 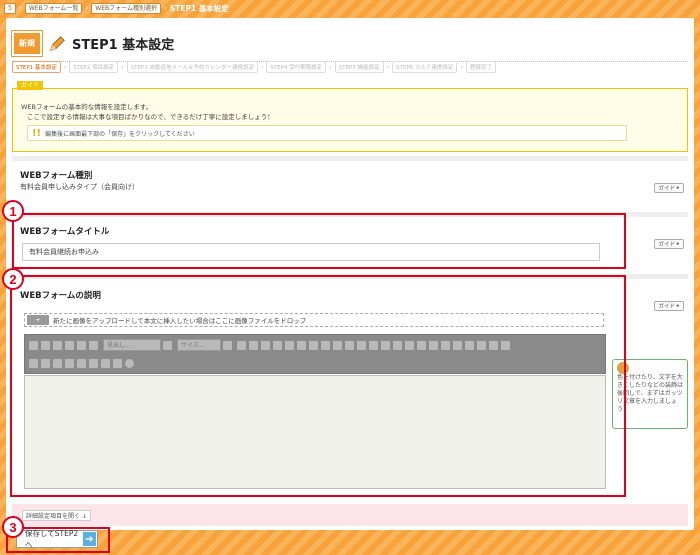 I want to click on exclamation-icon: !!, so click(x=37, y=133).